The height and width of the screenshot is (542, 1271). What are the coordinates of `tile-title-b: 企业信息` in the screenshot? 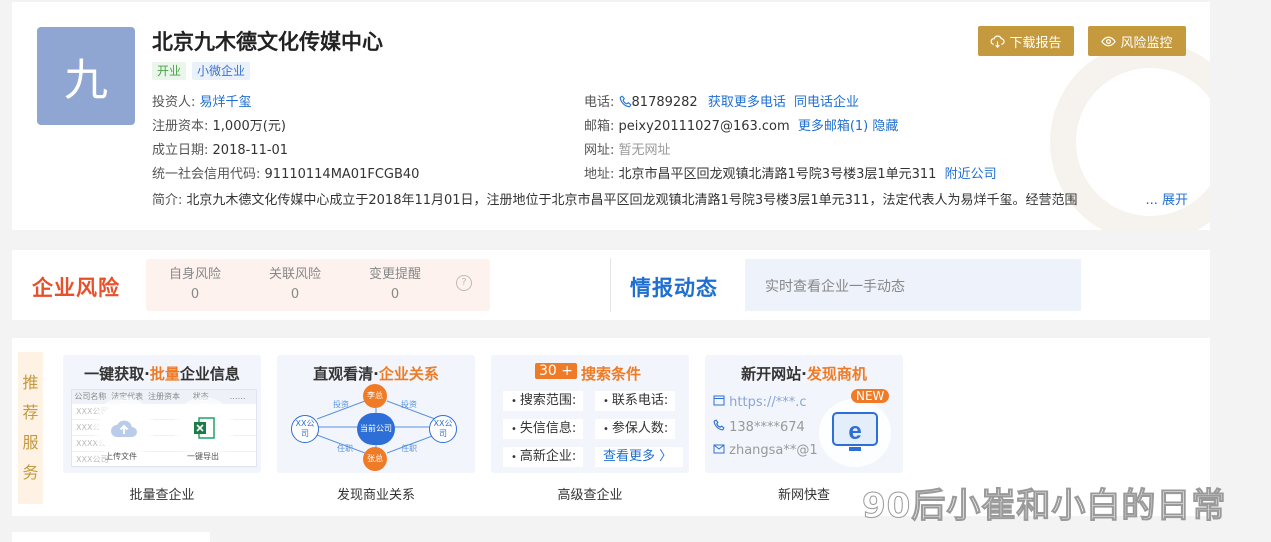 It's located at (209, 374).